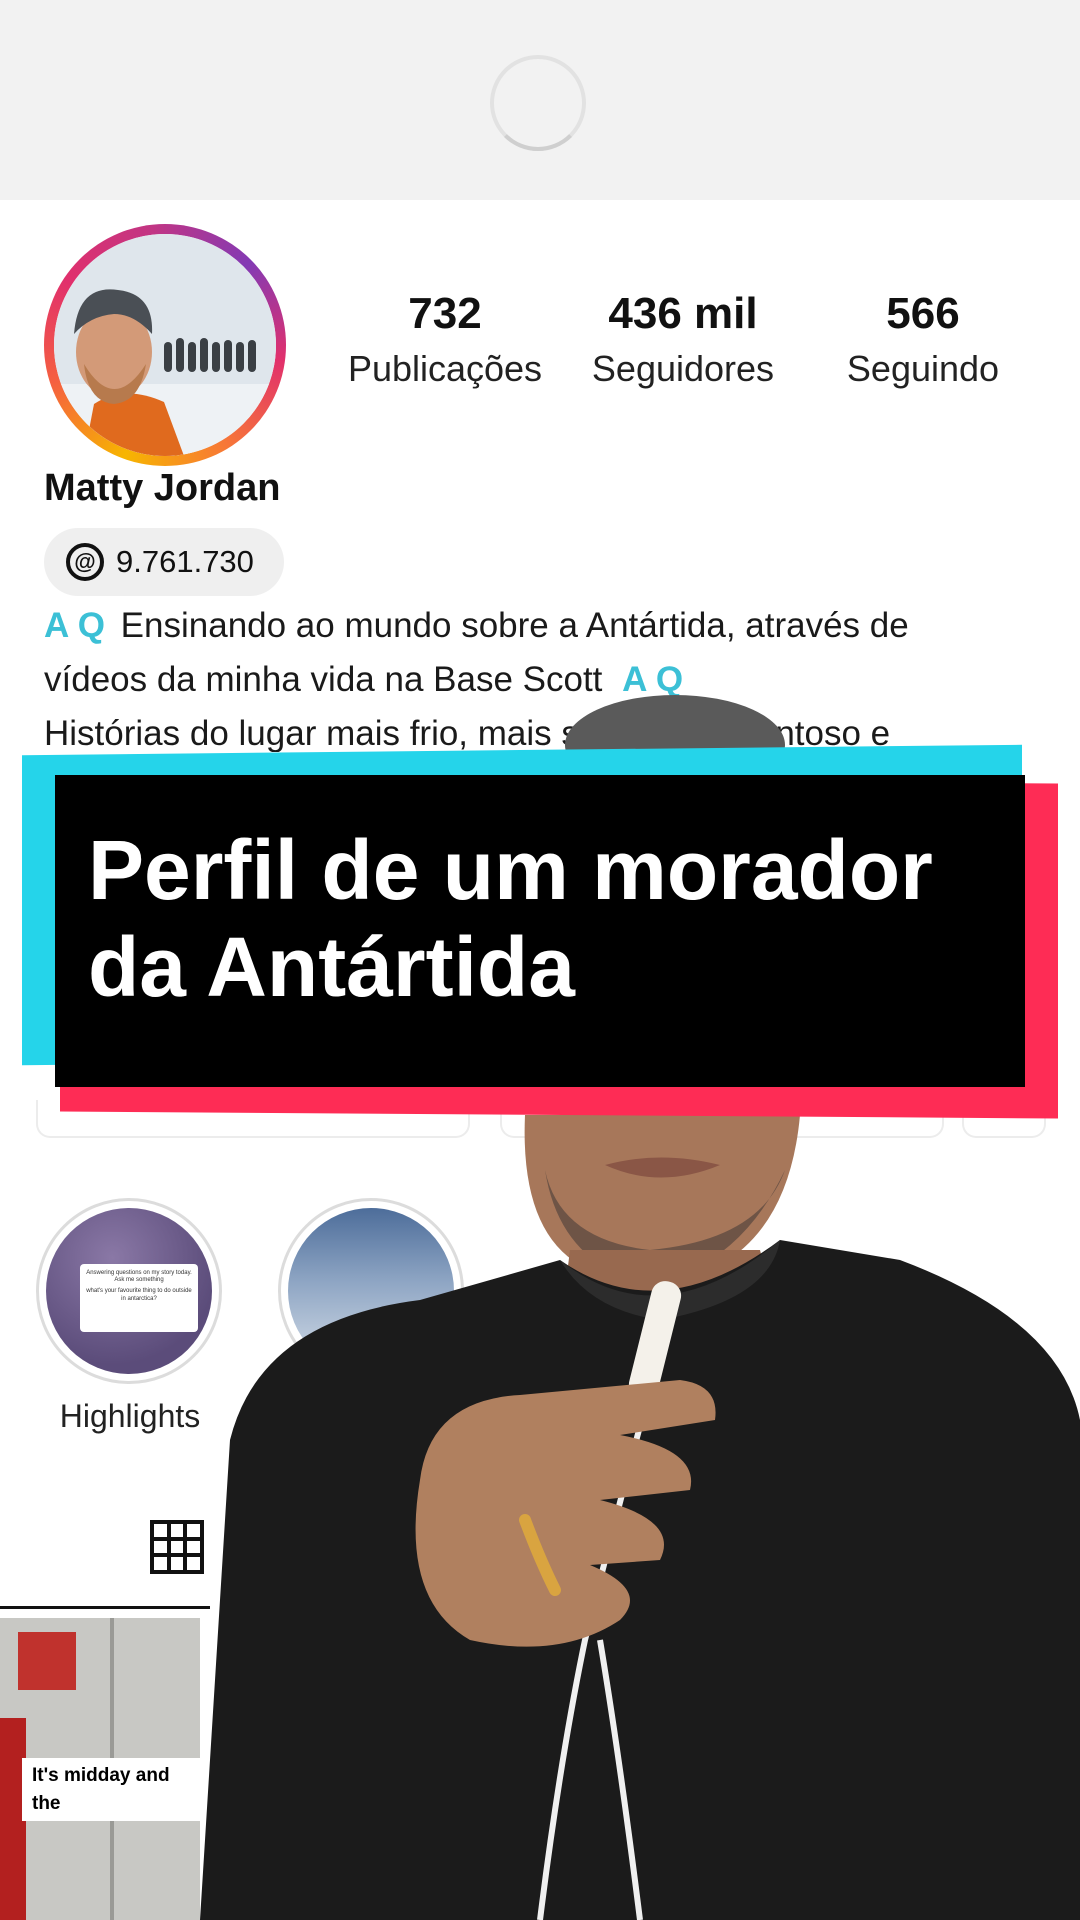  What do you see at coordinates (923, 369) in the screenshot?
I see `following-label: Seguindo` at bounding box center [923, 369].